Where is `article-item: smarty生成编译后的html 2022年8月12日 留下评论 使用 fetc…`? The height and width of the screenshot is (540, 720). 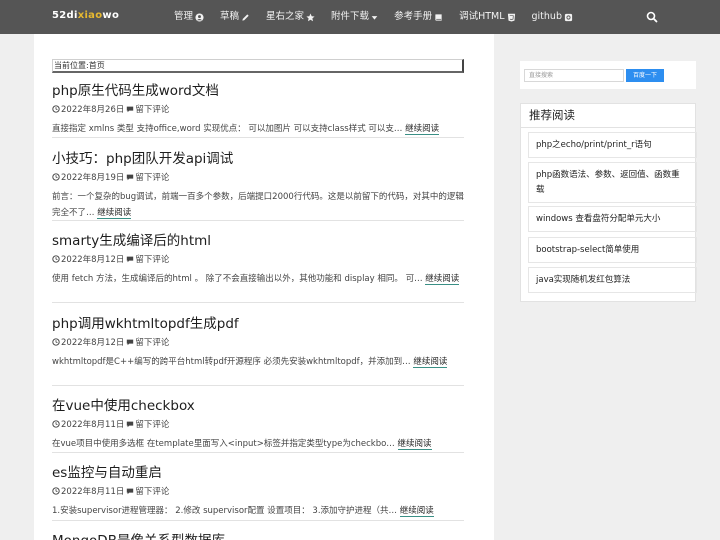 article-item: smarty生成编译后的html 2022年8月12日 留下评论 使用 fetc… is located at coordinates (258, 267).